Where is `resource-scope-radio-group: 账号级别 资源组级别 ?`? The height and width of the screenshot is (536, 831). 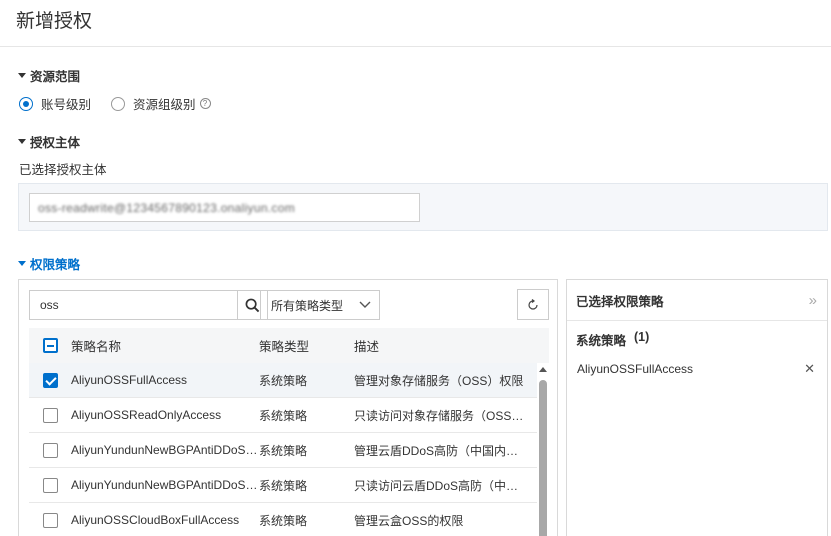
resource-scope-radio-group: 账号级别 资源组级别 ? is located at coordinates (125, 103).